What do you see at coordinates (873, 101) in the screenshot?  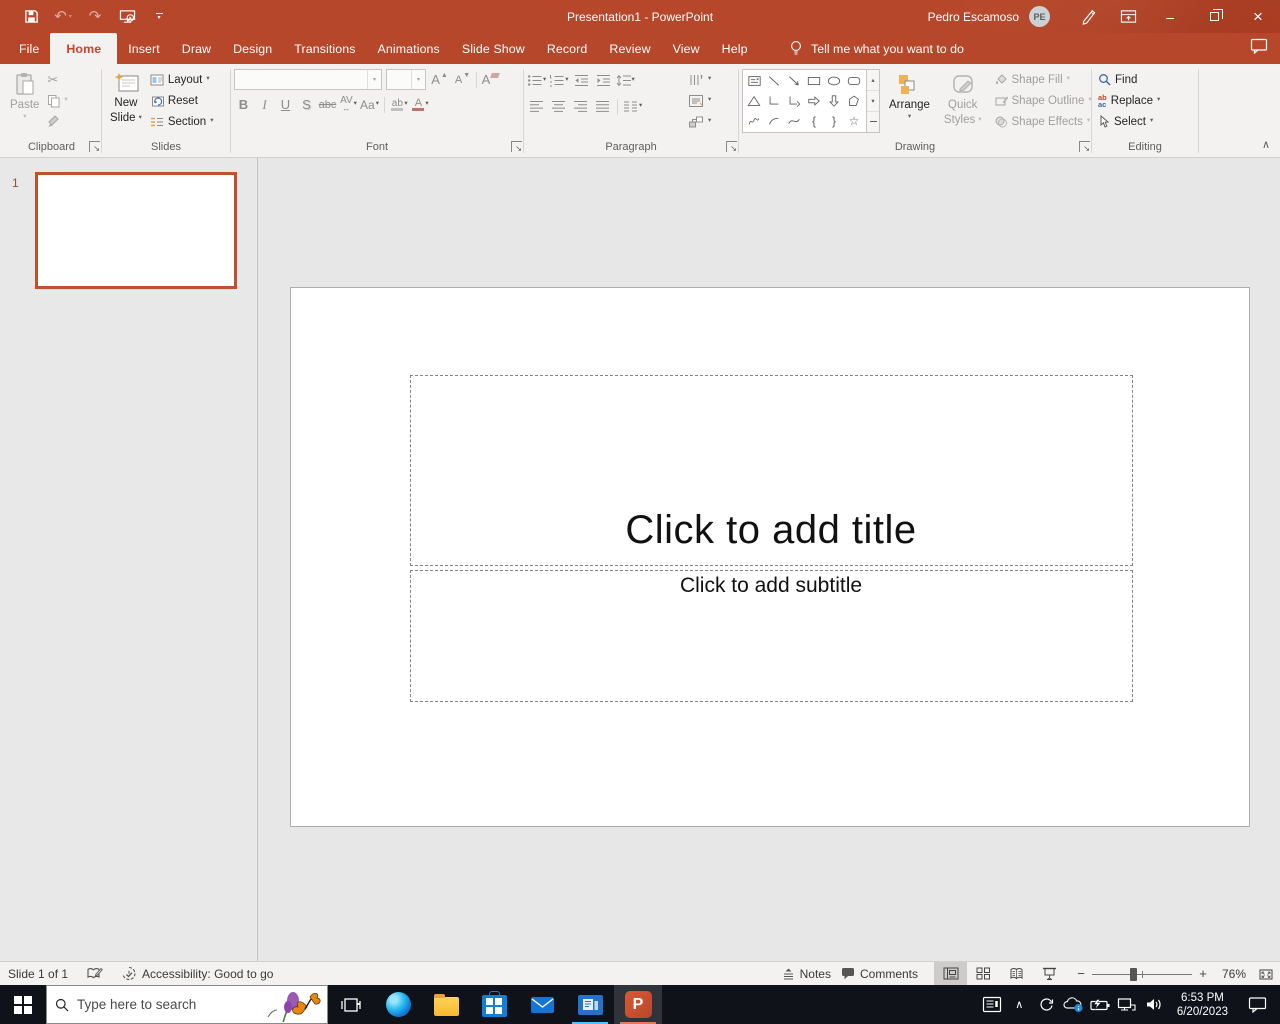 I see `gallery-scroll-down: ▾` at bounding box center [873, 101].